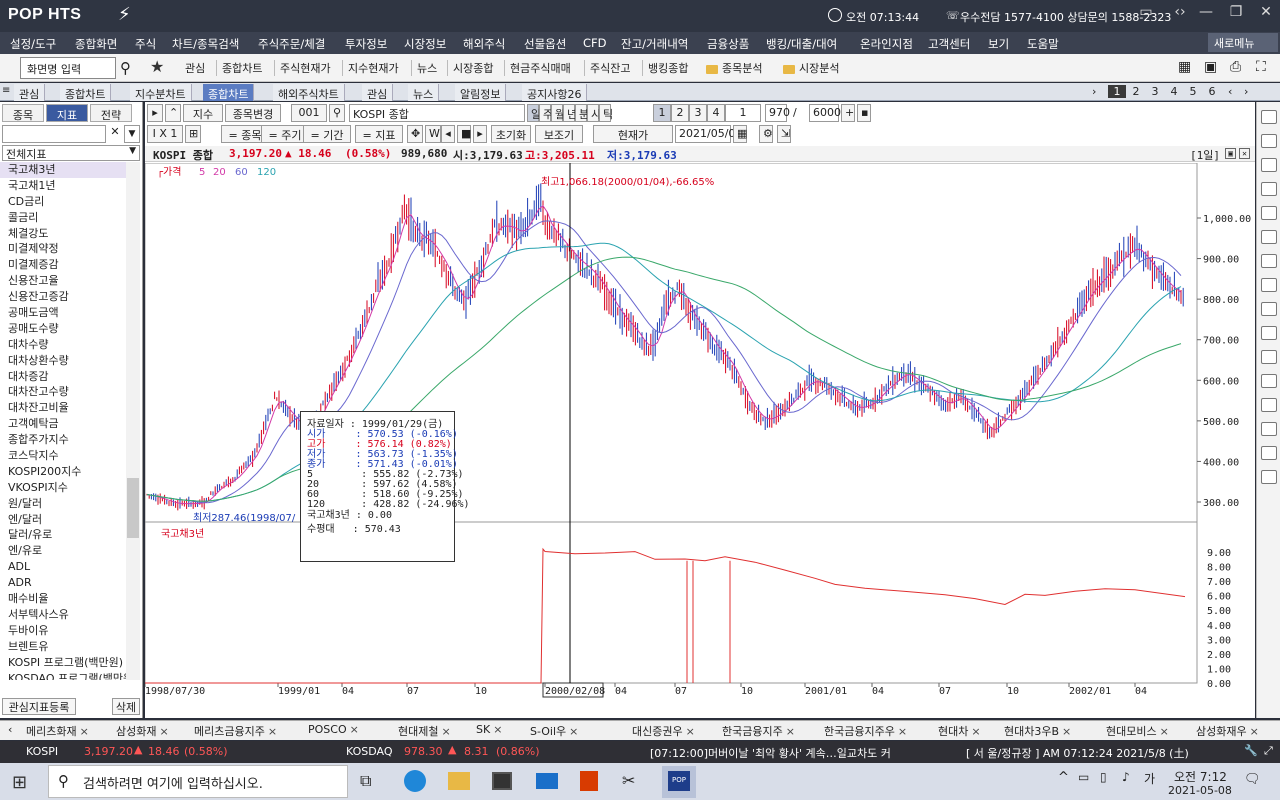 Image resolution: width=1280 pixels, height=800 pixels. I want to click on stock-tab: POSCO ×, so click(333, 729).